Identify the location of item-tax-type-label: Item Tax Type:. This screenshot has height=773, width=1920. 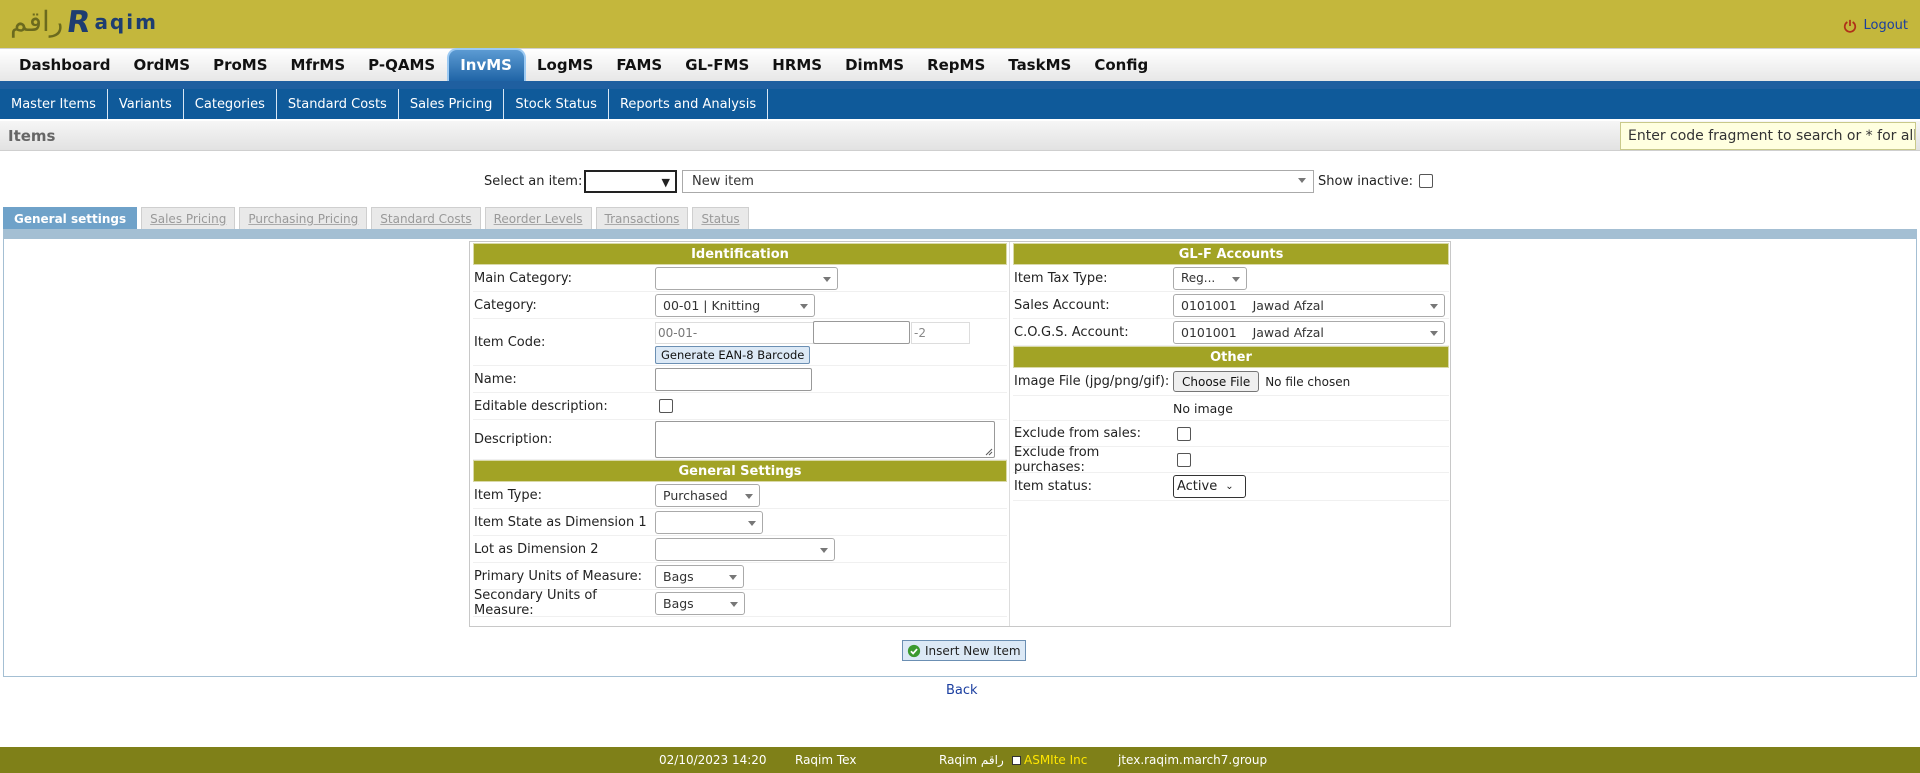
(1061, 278).